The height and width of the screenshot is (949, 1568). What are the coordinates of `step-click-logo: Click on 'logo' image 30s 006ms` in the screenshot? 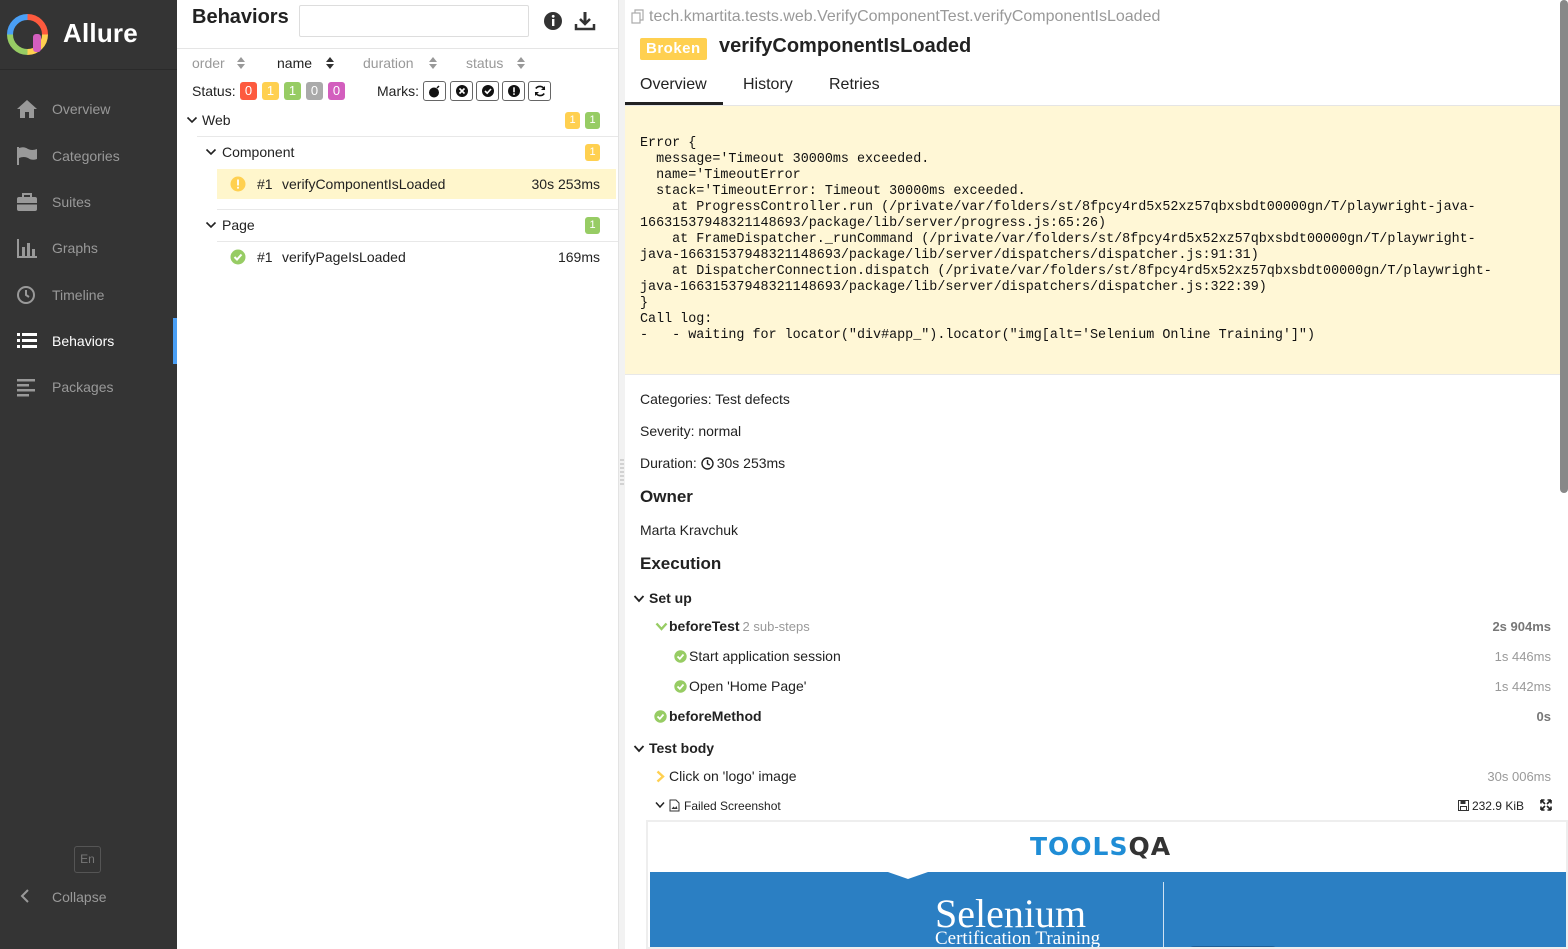 It's located at (1095, 778).